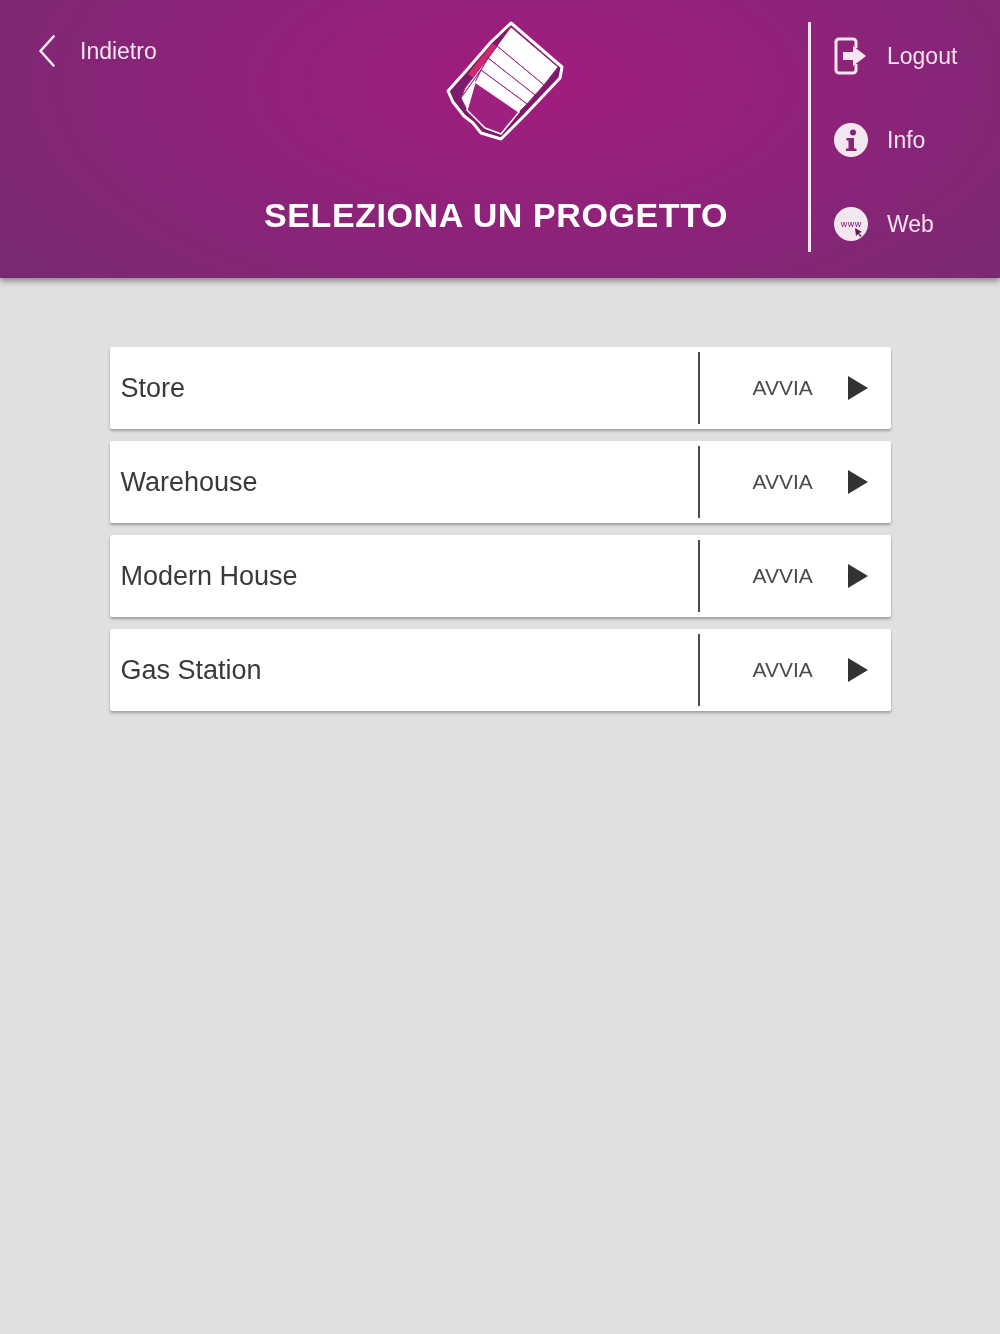 Image resolution: width=1000 pixels, height=1334 pixels. What do you see at coordinates (209, 576) in the screenshot?
I see `project-name: Modern House` at bounding box center [209, 576].